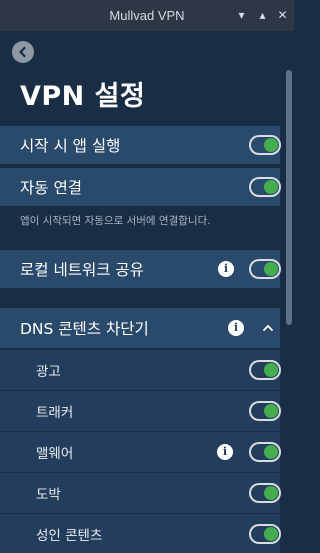 This screenshot has width=320, height=553. I want to click on title-bar: Mullvad VPN ▾ ▴ ✕, so click(147, 15).